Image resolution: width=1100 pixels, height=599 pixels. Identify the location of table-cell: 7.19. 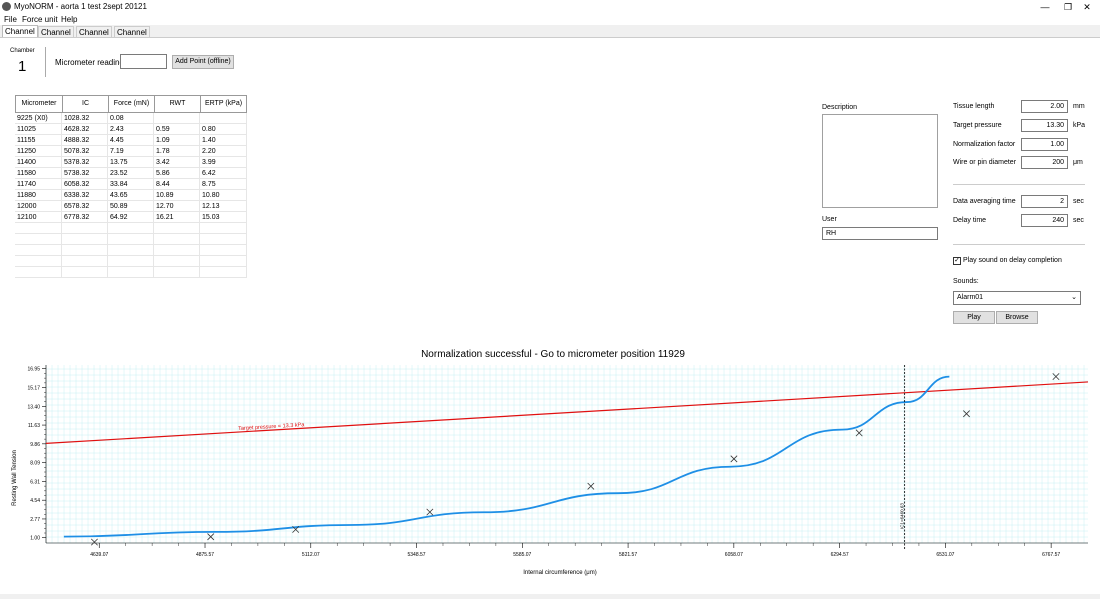
(131, 151).